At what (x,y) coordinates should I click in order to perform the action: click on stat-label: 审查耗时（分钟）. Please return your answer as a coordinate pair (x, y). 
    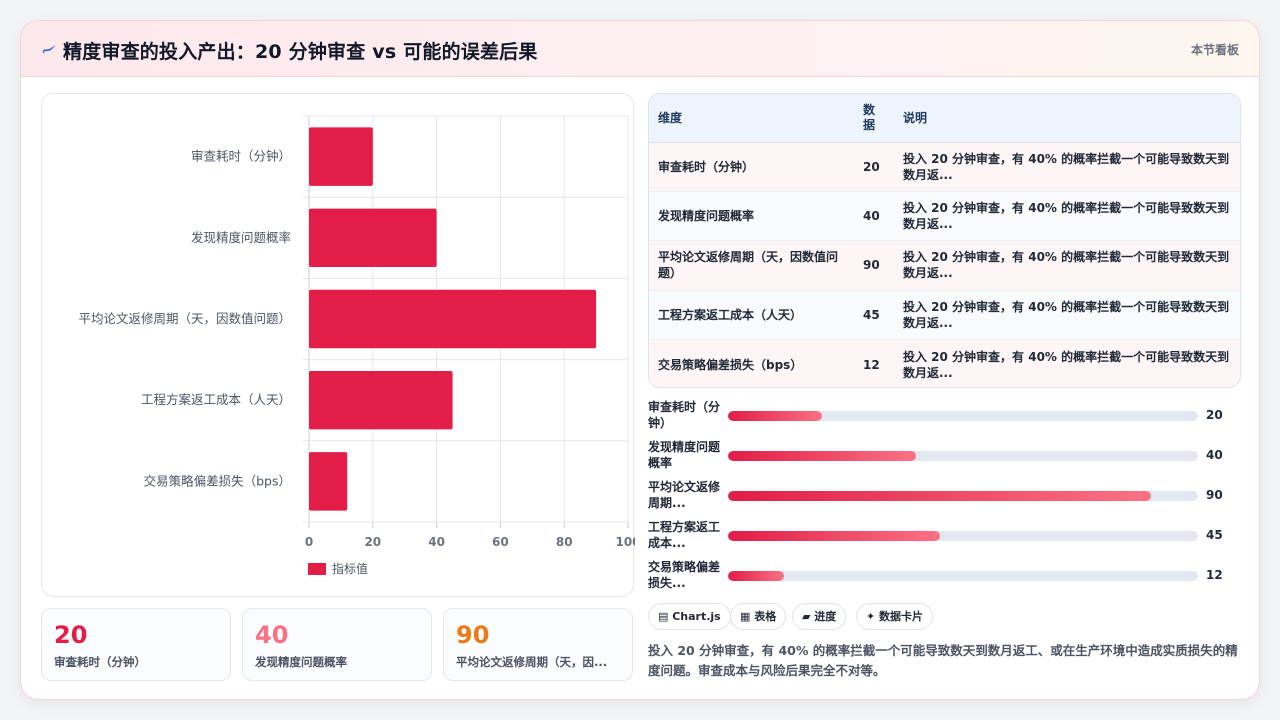
    Looking at the image, I should click on (100, 662).